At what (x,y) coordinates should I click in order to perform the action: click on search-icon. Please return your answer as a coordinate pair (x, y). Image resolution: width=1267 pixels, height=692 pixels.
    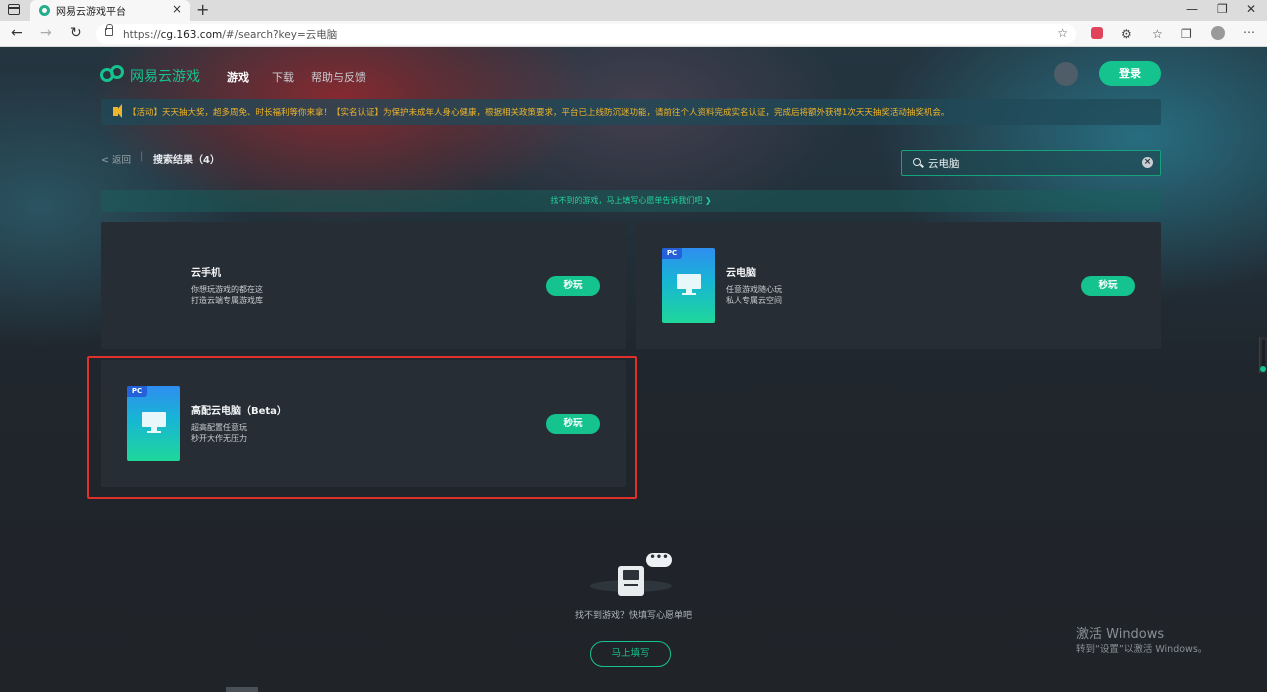
    Looking at the image, I should click on (917, 162).